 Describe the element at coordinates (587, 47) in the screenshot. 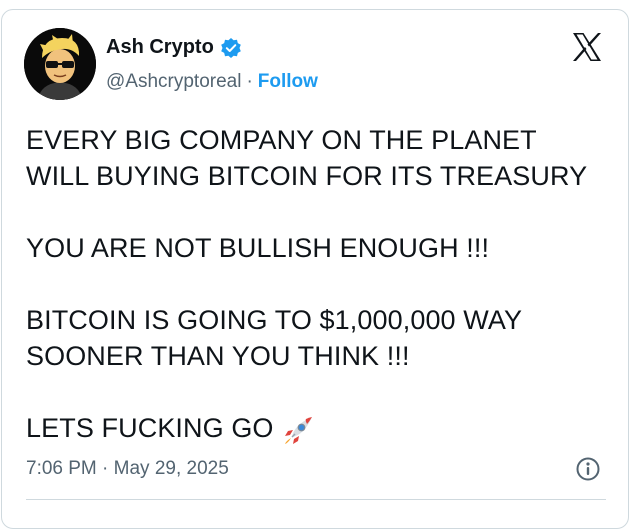

I see `x-logo-icon` at that location.